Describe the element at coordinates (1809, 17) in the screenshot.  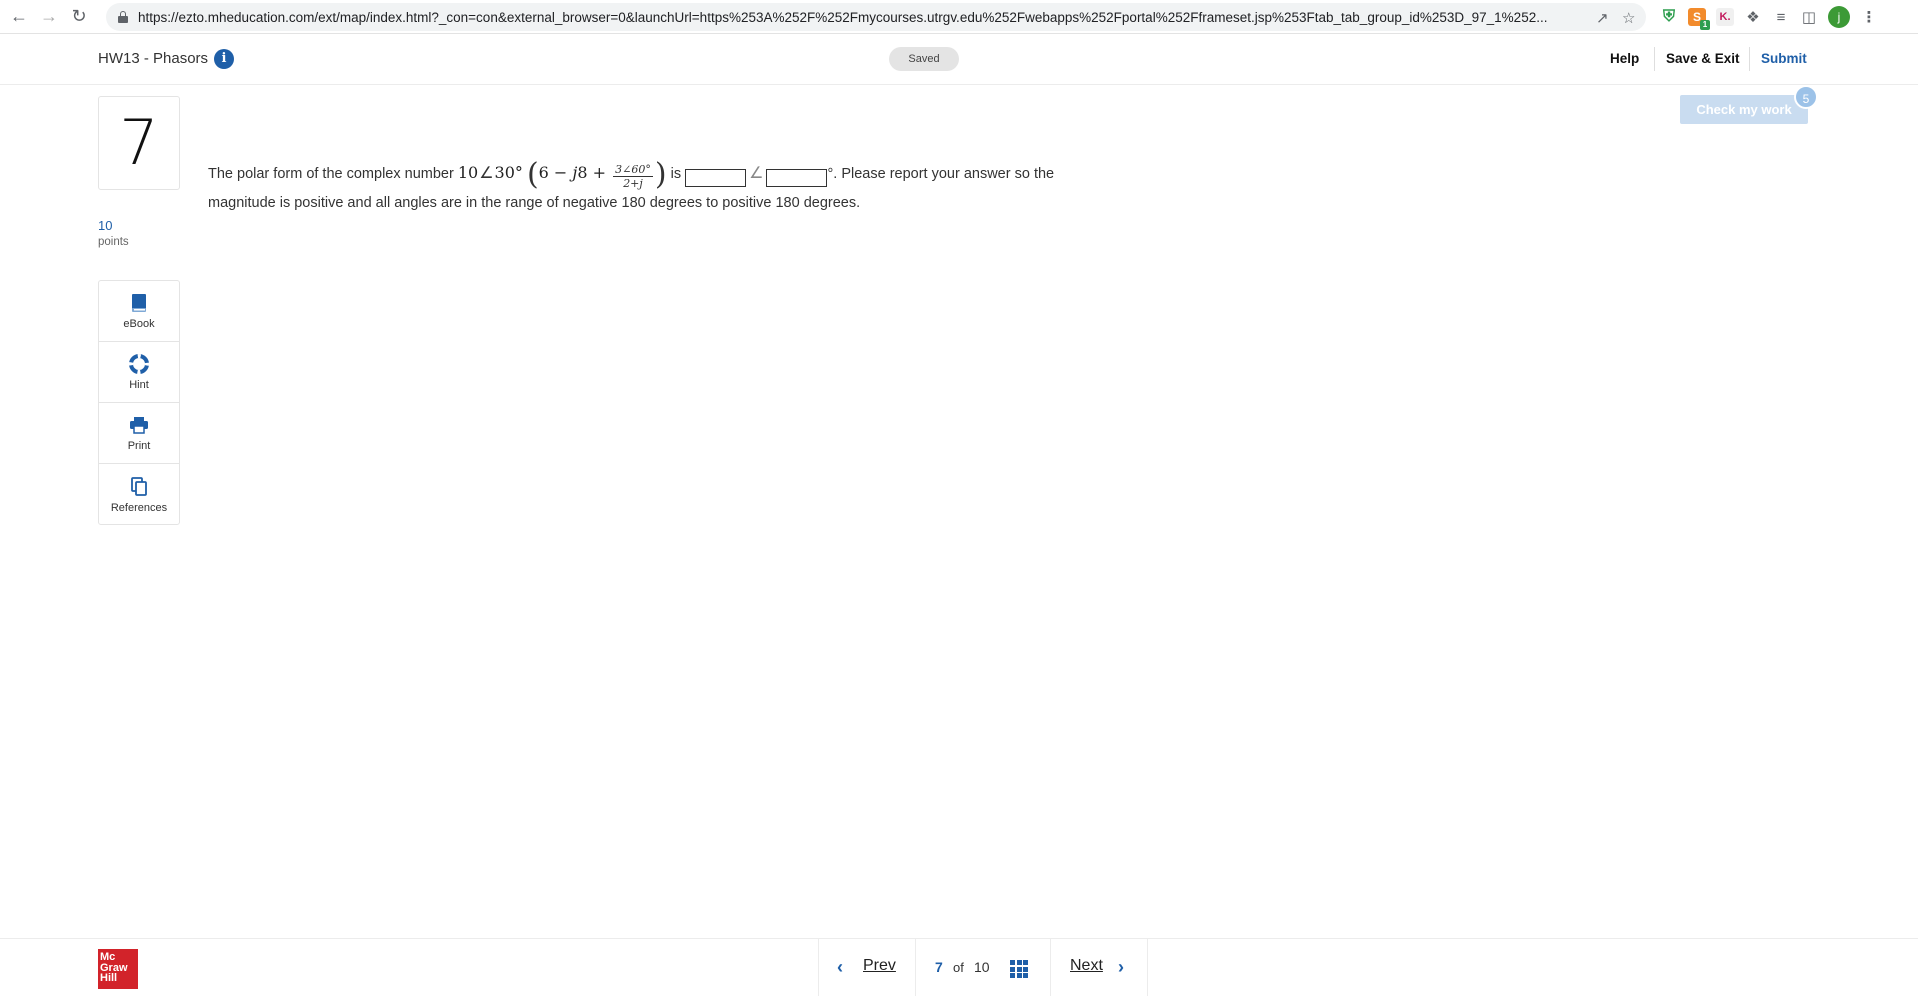
I see `side-panel-icon: ◫` at that location.